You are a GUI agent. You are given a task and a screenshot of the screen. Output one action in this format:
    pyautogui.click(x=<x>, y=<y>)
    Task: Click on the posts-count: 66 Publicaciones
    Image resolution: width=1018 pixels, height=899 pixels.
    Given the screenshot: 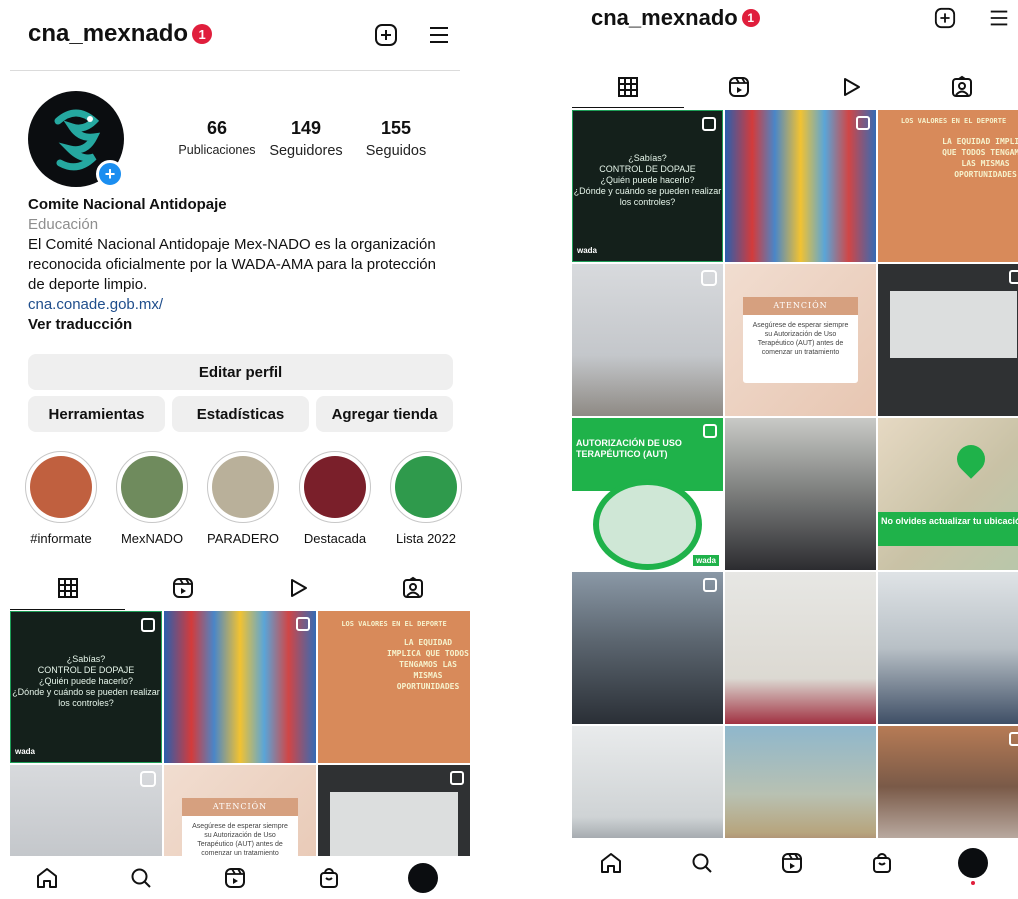 What is the action you would take?
    pyautogui.click(x=217, y=137)
    